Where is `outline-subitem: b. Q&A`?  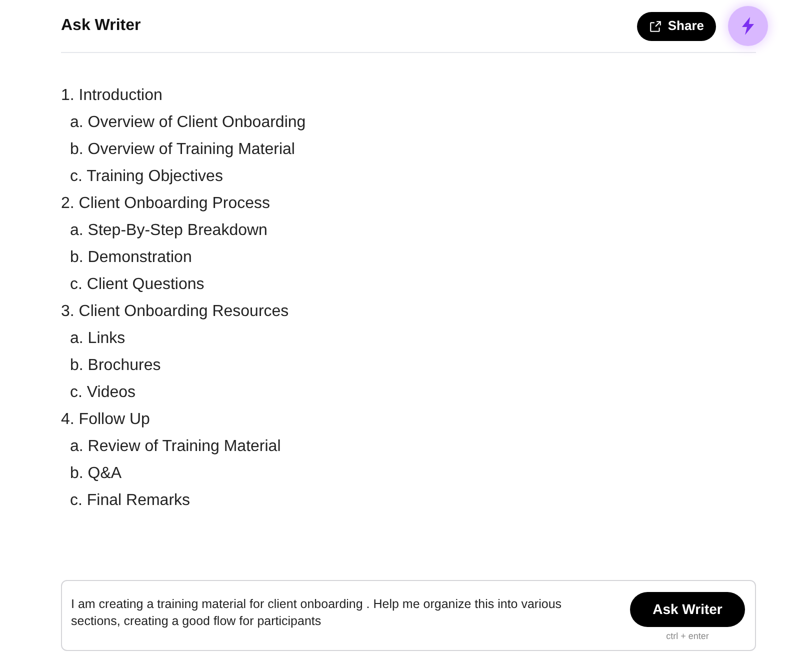
outline-subitem: b. Q&A is located at coordinates (96, 473).